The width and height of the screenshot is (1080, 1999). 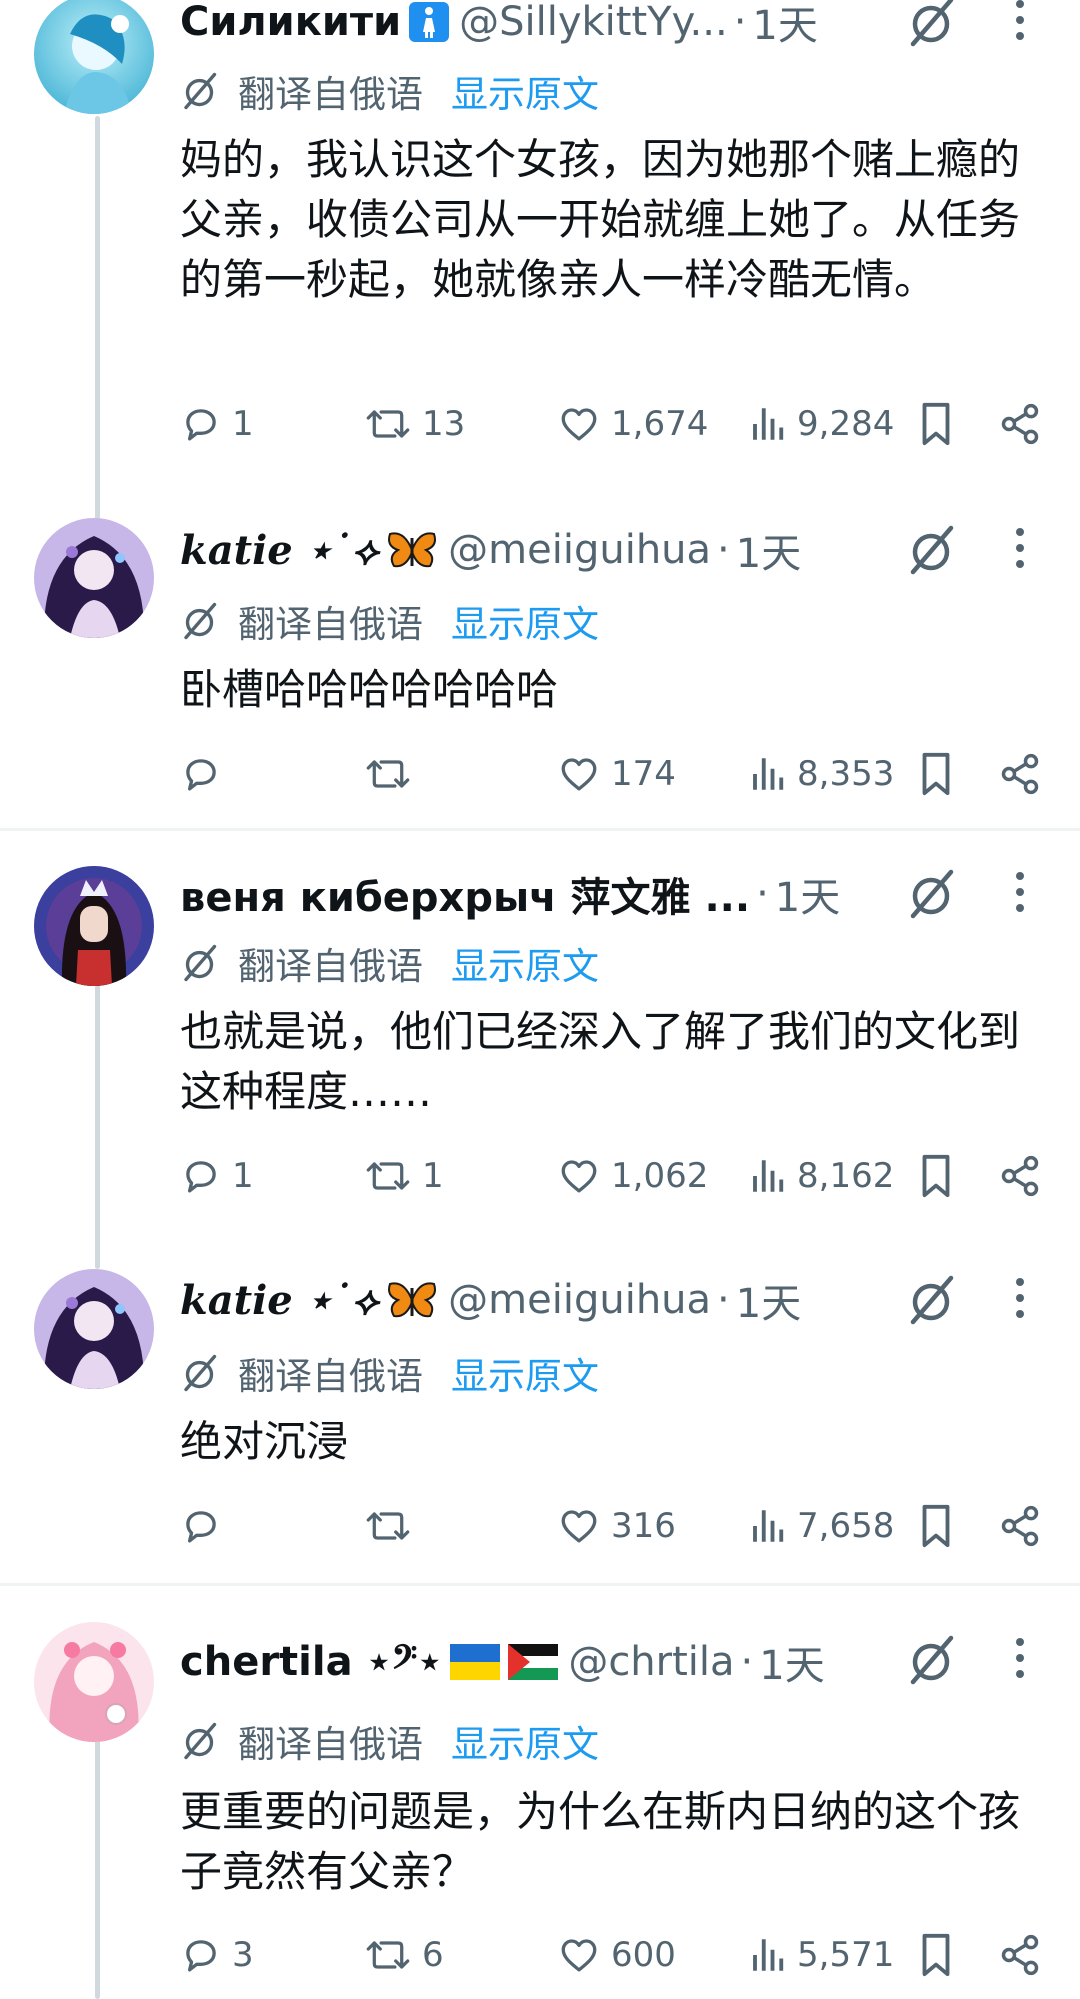 What do you see at coordinates (632, 424) in the screenshot?
I see `like-button: 1,674` at bounding box center [632, 424].